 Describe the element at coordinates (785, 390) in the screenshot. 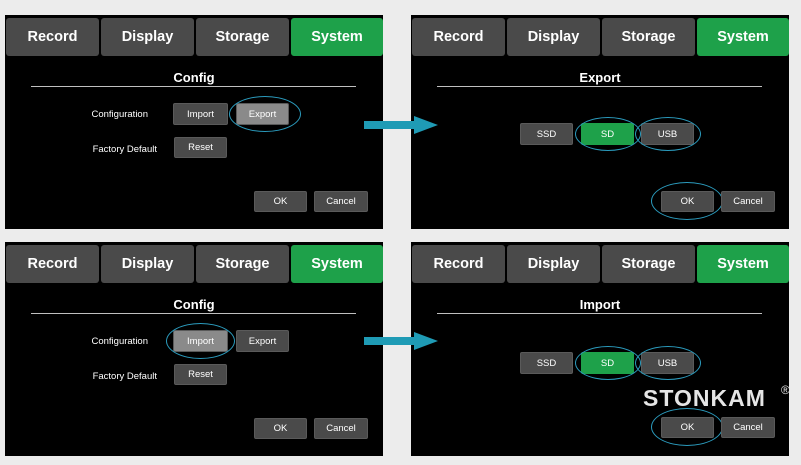

I see `registered-mark: ®` at that location.